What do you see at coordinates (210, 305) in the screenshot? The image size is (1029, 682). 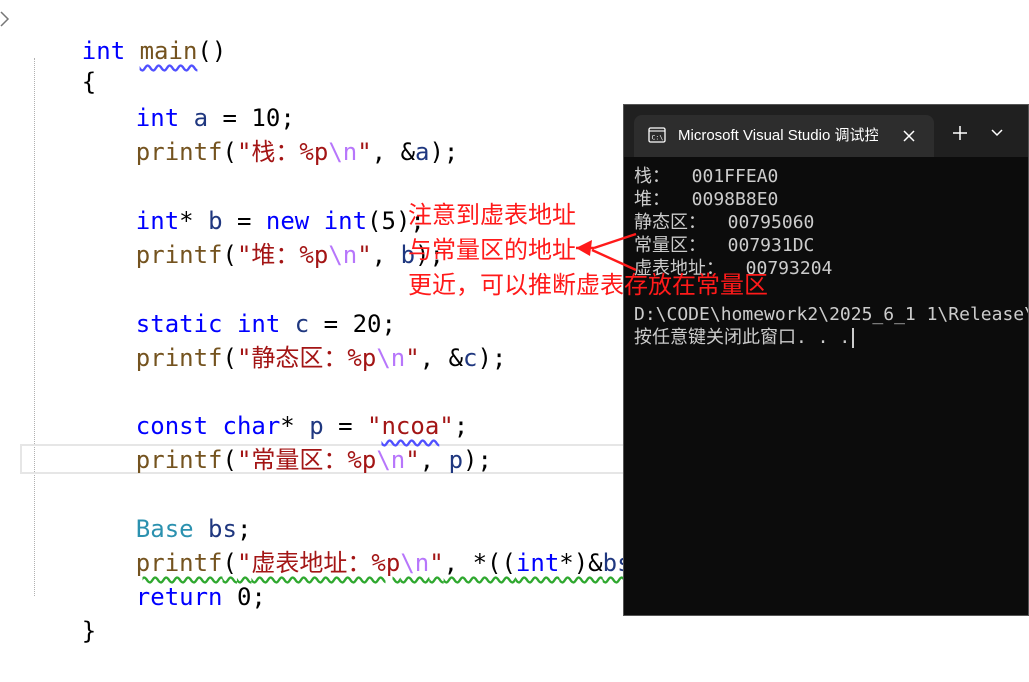 I see `code-line-static-c: static int c = 20;` at bounding box center [210, 305].